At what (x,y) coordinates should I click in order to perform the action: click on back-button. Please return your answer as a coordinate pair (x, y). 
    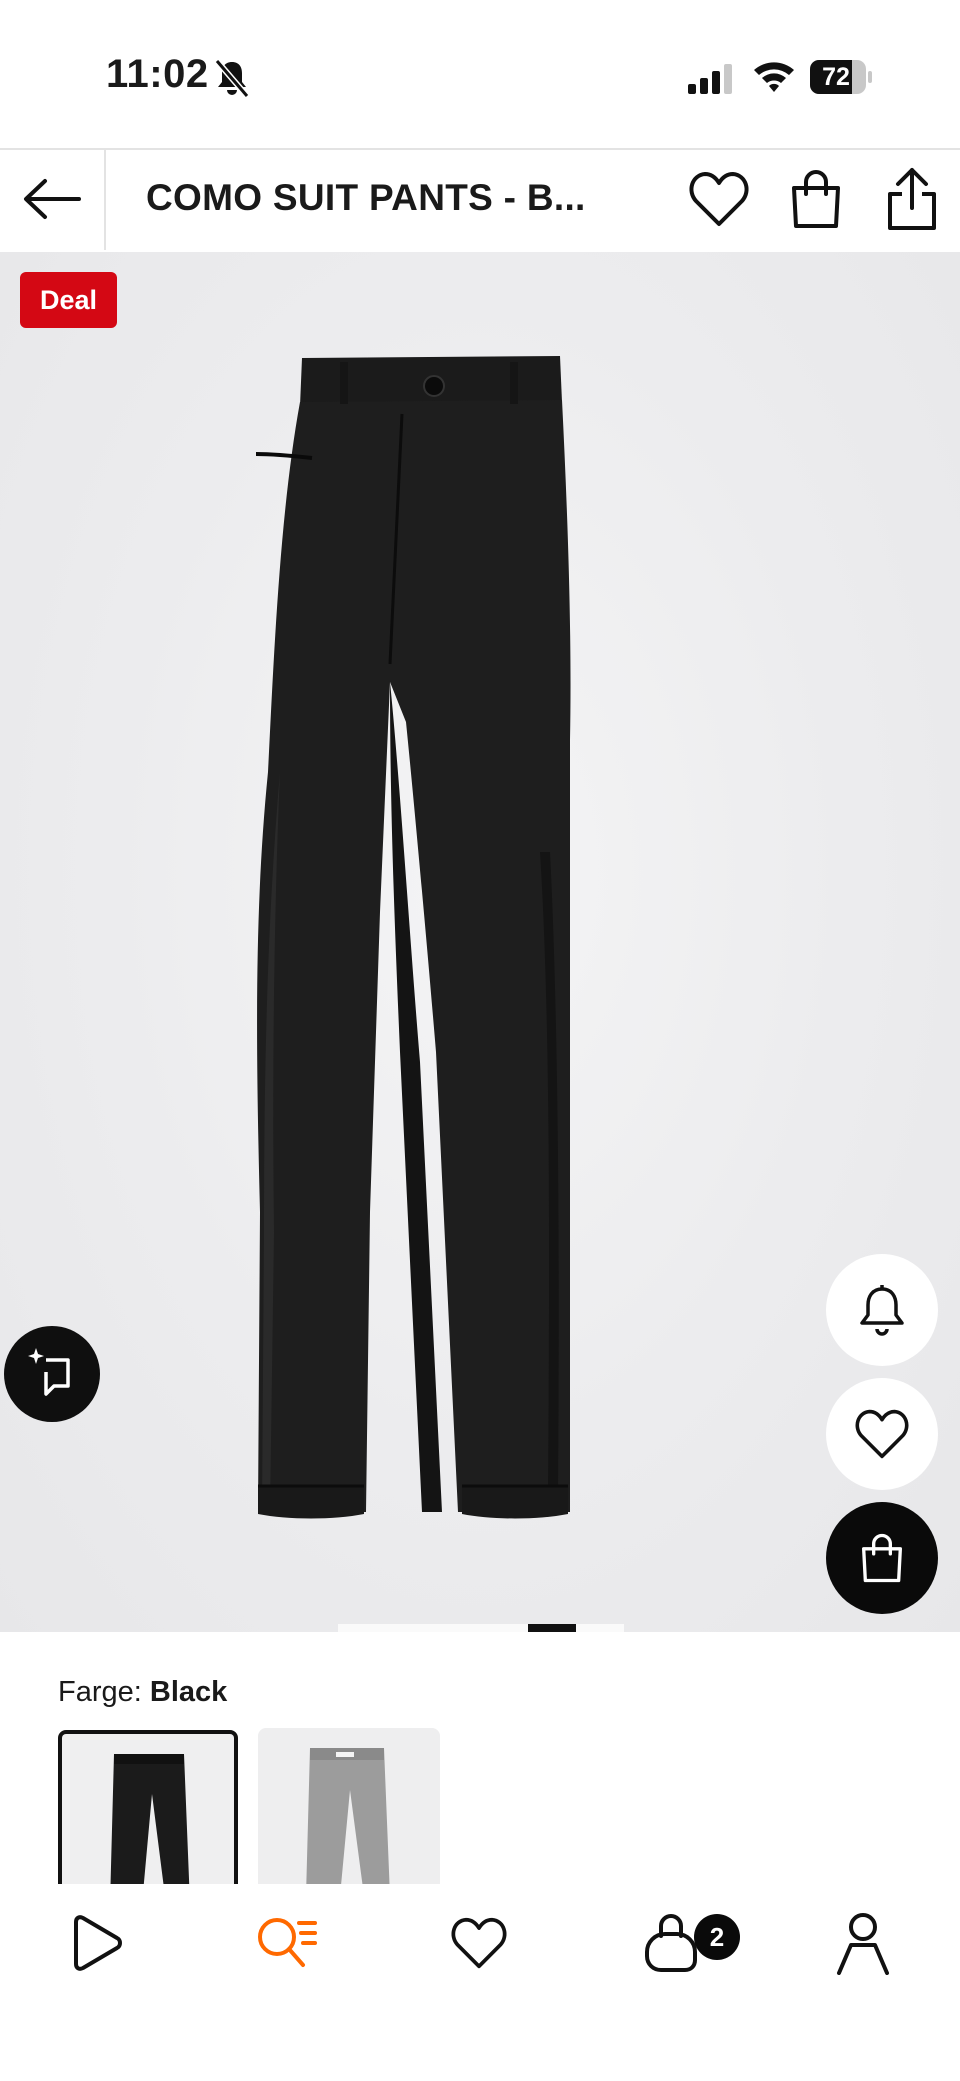
    Looking at the image, I should click on (53, 199).